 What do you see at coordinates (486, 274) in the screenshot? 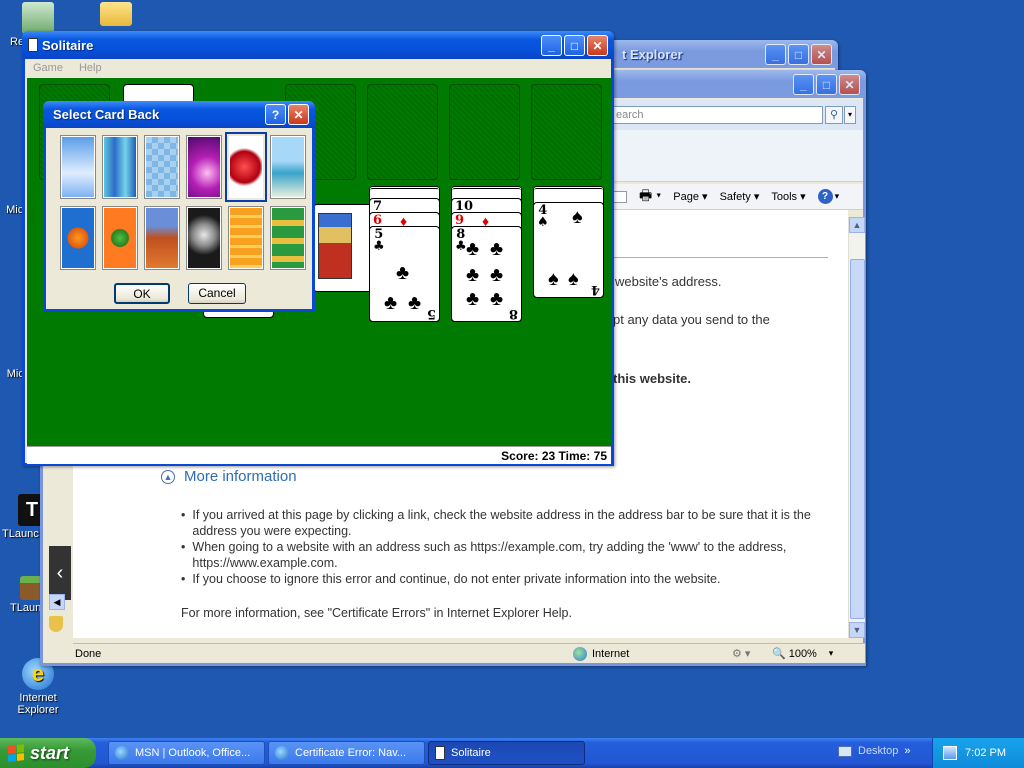
I see `tableau-card-8: 8 ♣ ♣ ♣ ♣ ♣ ♣ ♣ 8` at bounding box center [486, 274].